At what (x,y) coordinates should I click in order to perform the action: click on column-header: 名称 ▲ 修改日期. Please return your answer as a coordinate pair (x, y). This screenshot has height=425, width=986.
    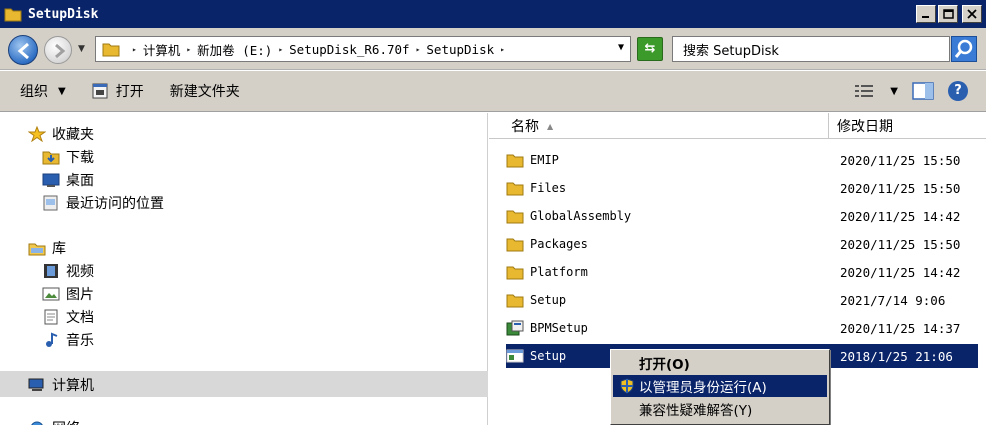
    Looking at the image, I should click on (737, 126).